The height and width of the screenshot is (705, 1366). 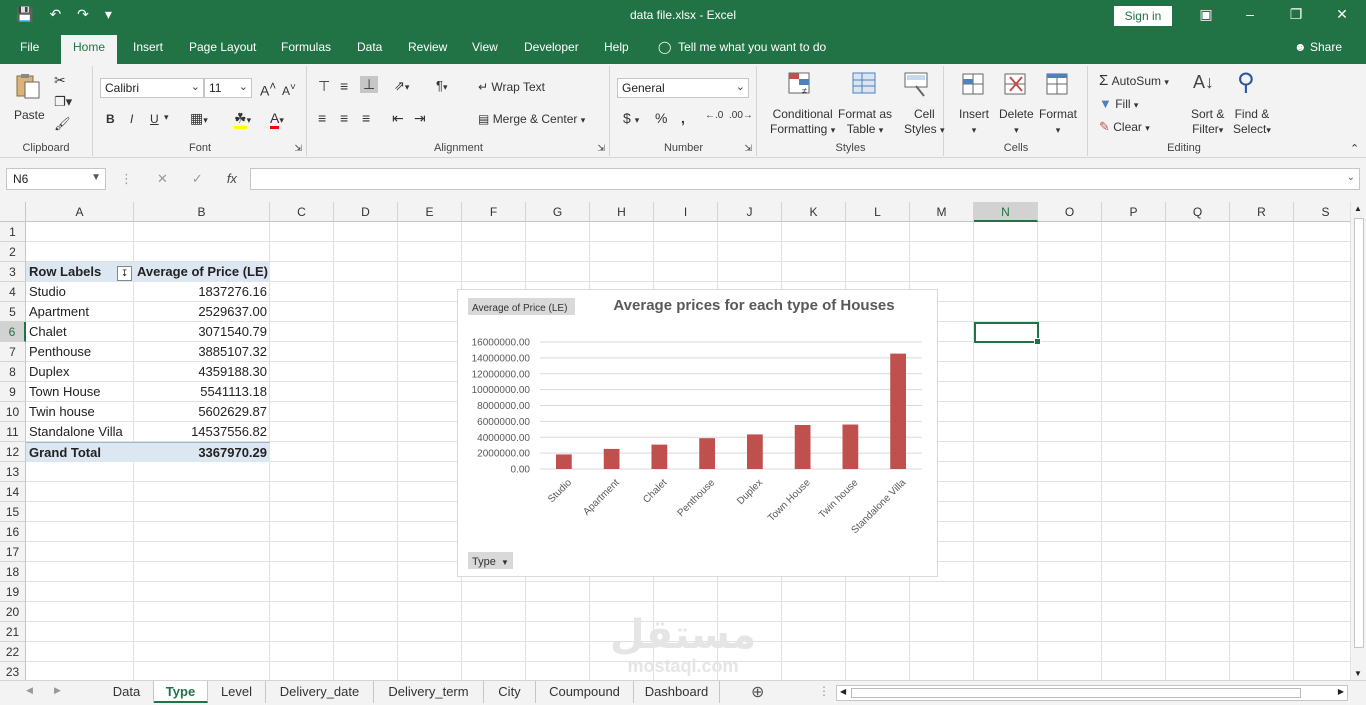 What do you see at coordinates (661, 118) in the screenshot?
I see `percent-button: %` at bounding box center [661, 118].